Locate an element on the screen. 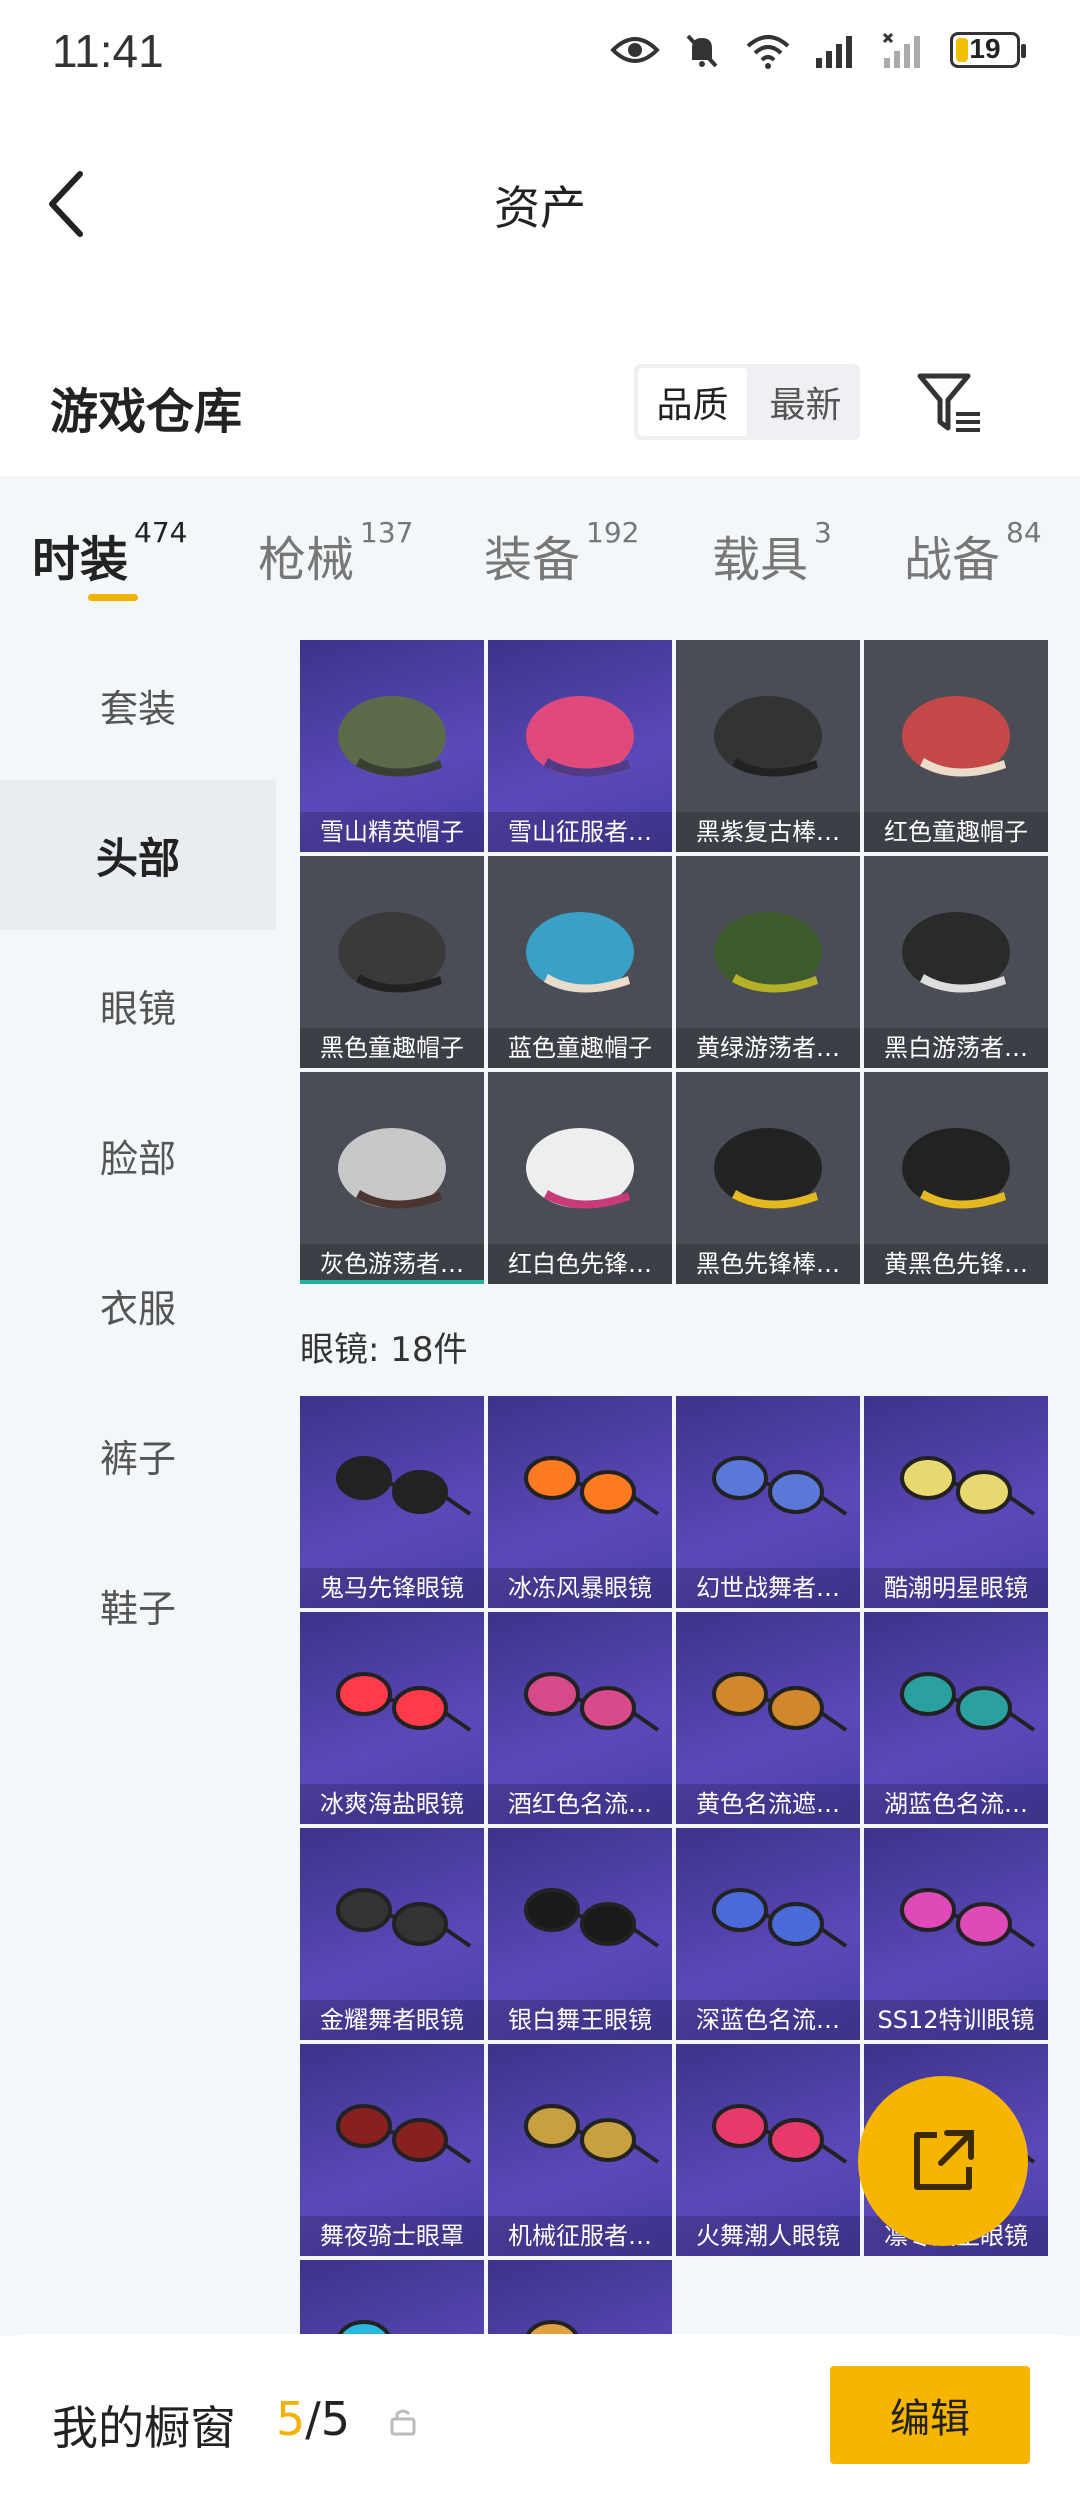 This screenshot has width=1080, height=2504. head-item-tile: 蓝色童趣帽子 is located at coordinates (580, 962).